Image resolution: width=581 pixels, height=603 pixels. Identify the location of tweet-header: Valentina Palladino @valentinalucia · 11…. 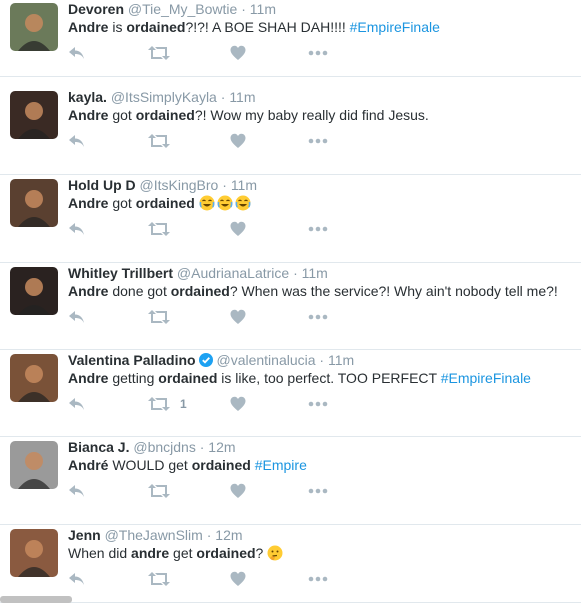
(211, 360).